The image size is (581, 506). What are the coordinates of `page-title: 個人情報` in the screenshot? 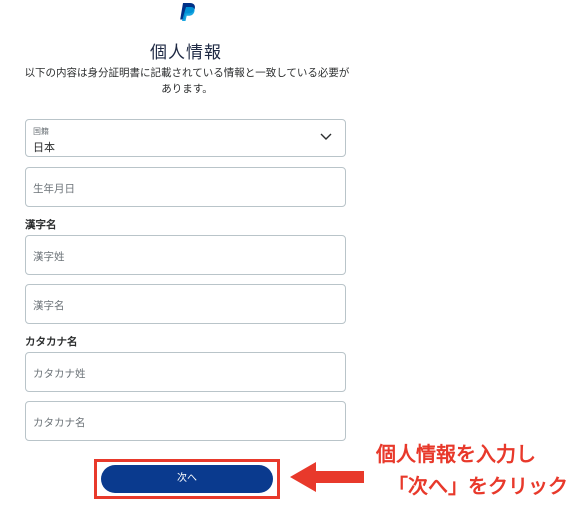 It's located at (186, 53).